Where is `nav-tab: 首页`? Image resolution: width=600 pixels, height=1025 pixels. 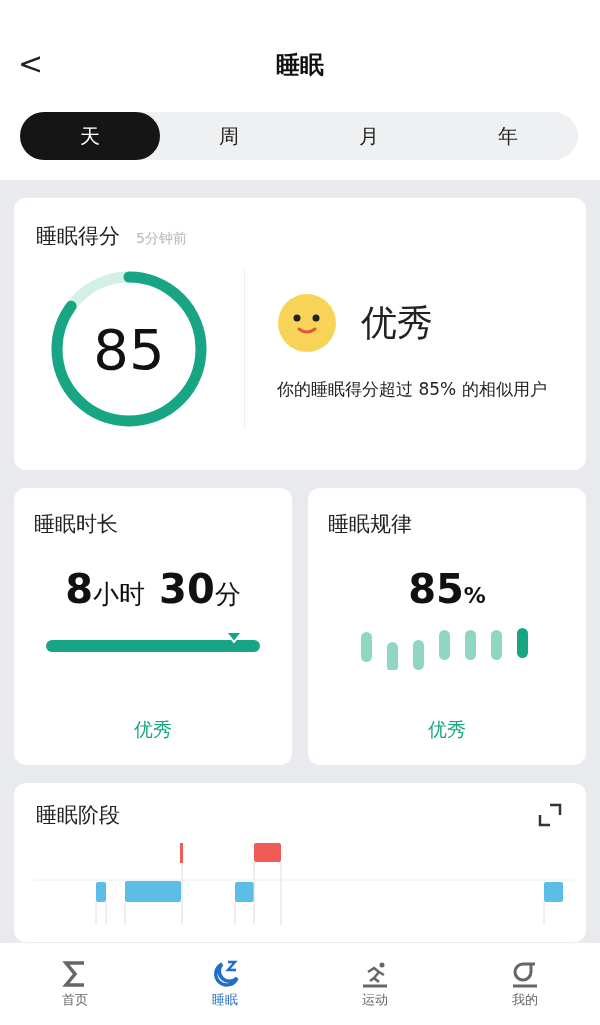
nav-tab: 首页 is located at coordinates (75, 984).